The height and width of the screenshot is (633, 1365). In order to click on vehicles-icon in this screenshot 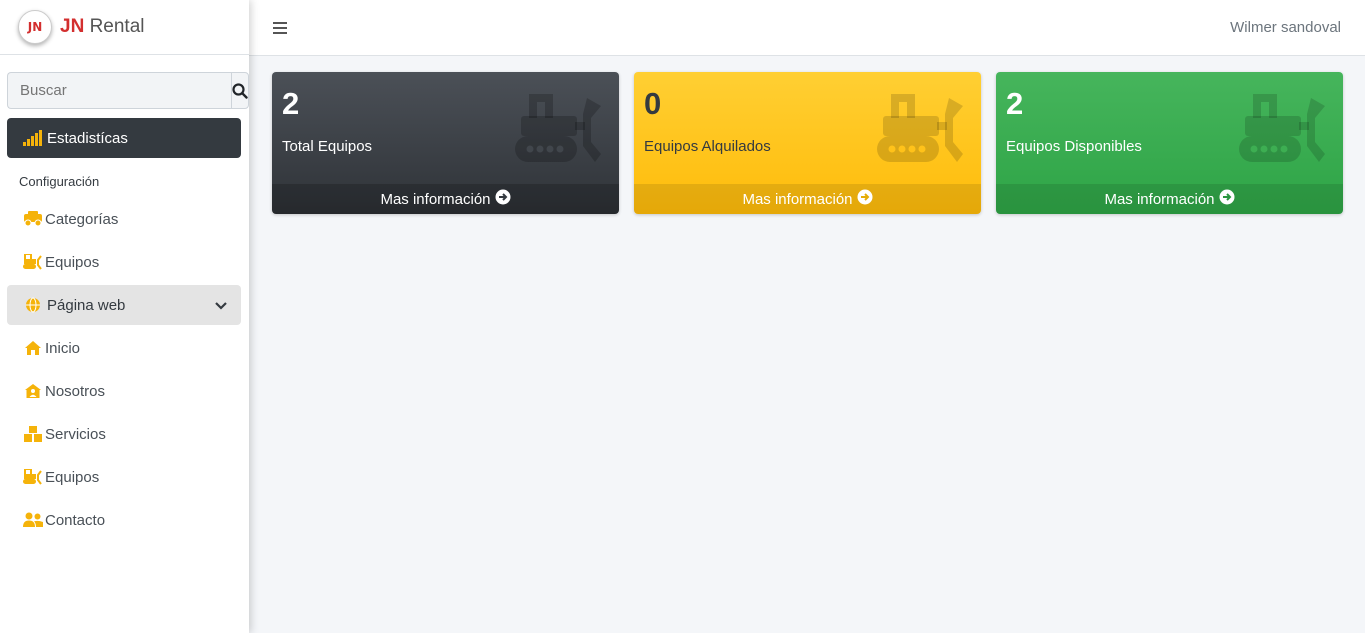, I will do `click(33, 219)`.